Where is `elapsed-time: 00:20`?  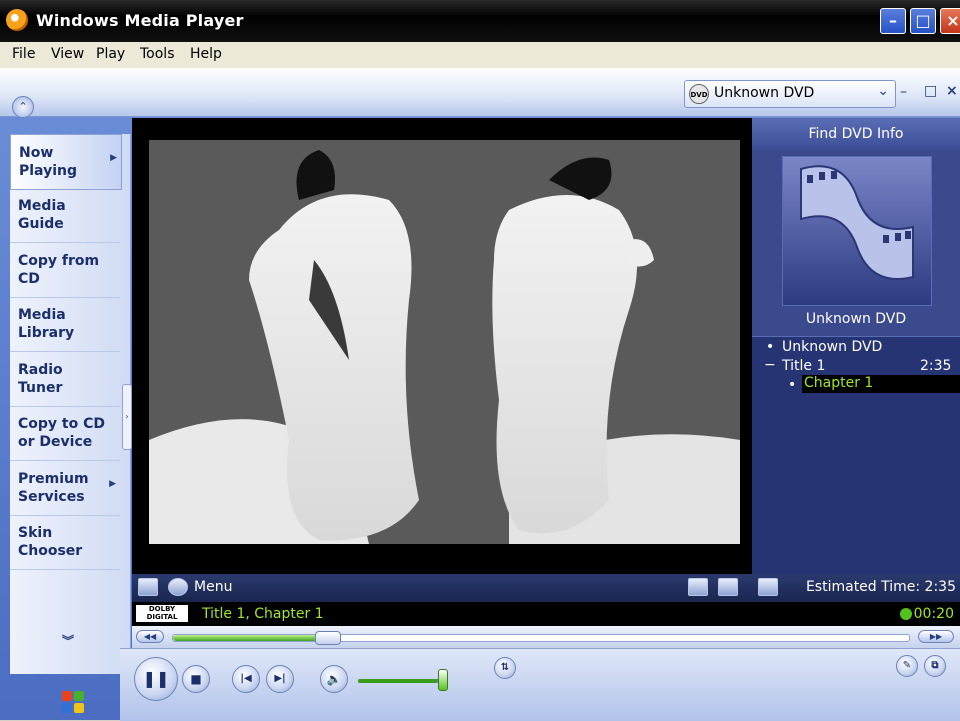
elapsed-time: 00:20 is located at coordinates (933, 614).